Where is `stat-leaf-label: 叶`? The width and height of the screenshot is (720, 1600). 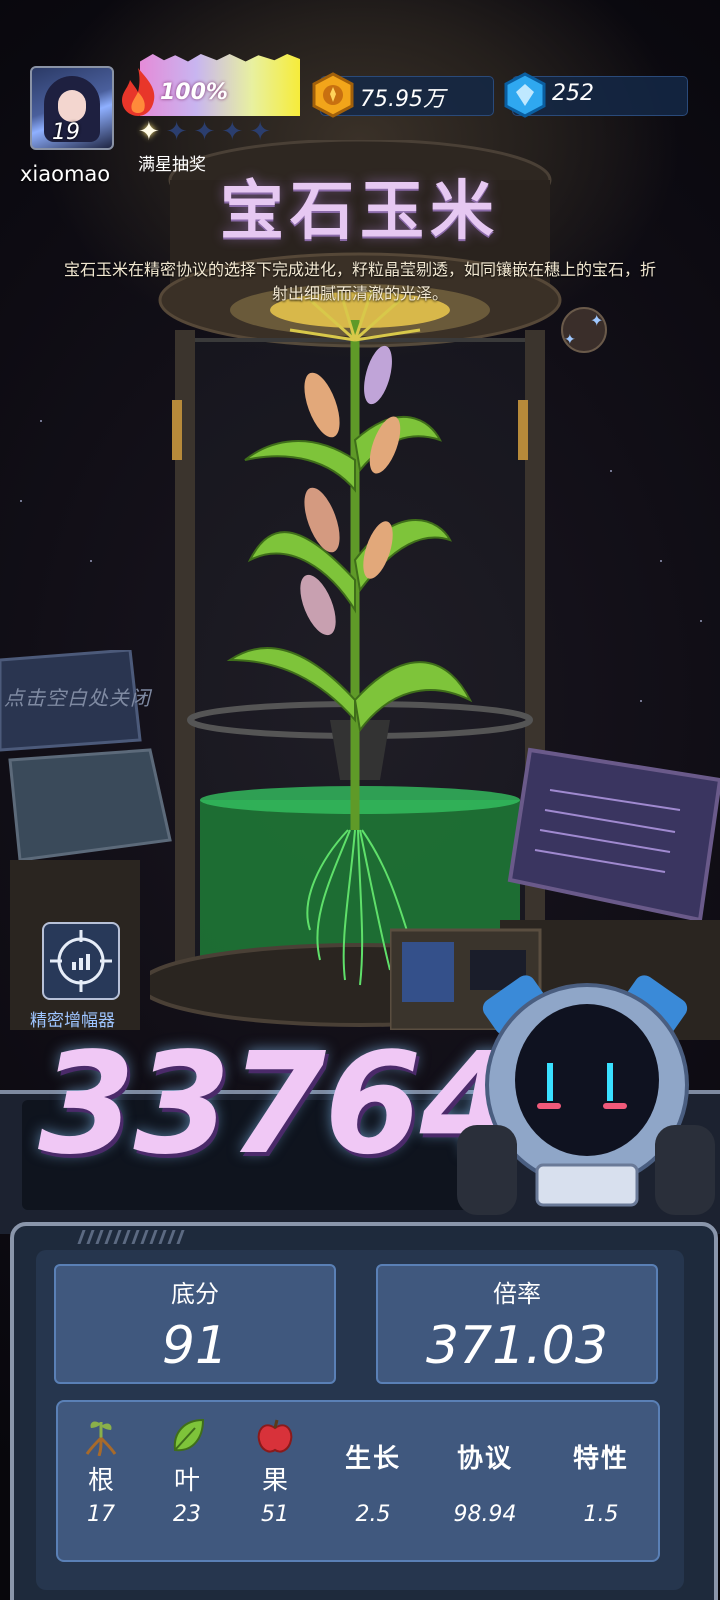 stat-leaf-label: 叶 is located at coordinates (186, 1481).